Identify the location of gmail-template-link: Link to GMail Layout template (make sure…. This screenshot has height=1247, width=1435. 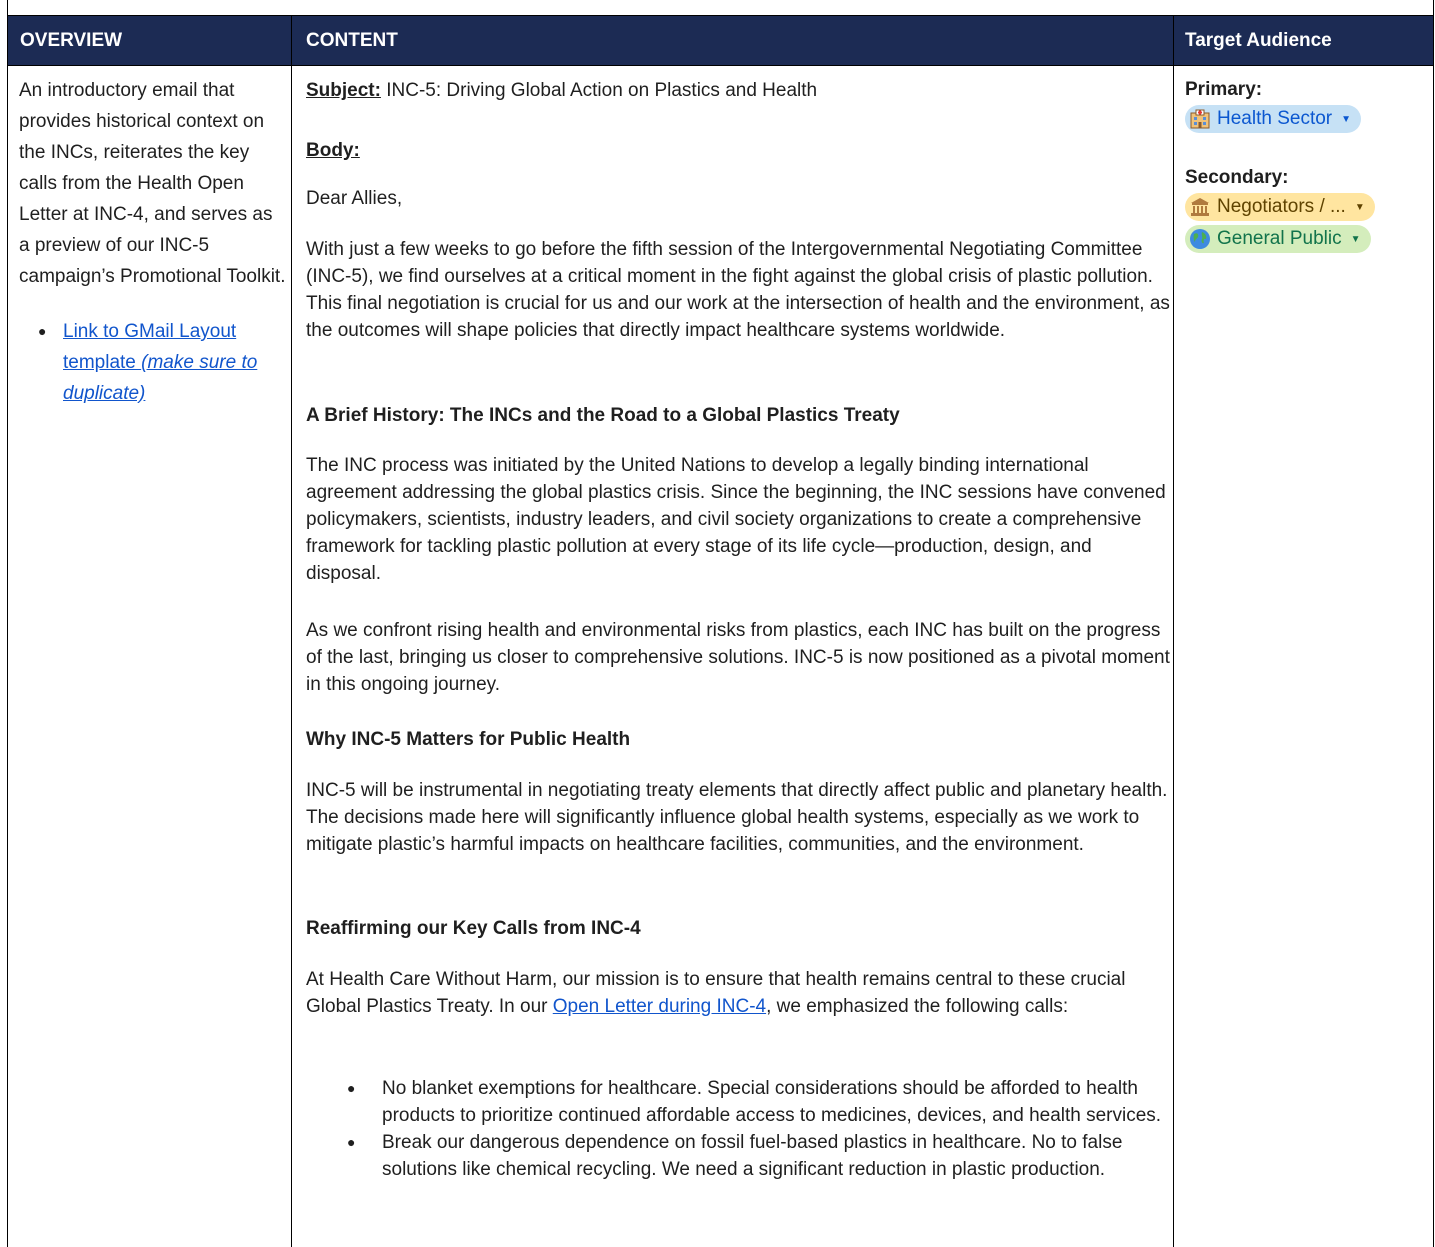
(160, 362).